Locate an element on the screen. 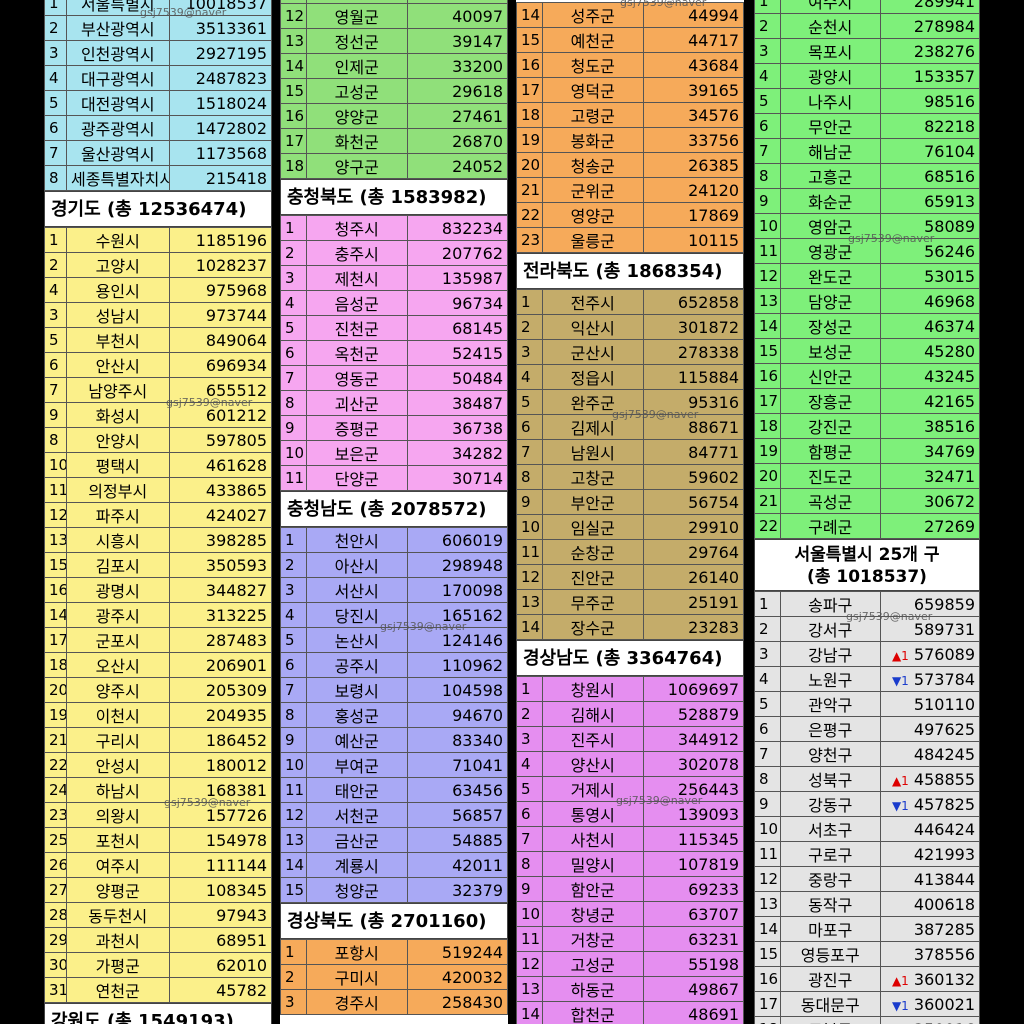  region-name-cell: 완주군 is located at coordinates (593, 402).